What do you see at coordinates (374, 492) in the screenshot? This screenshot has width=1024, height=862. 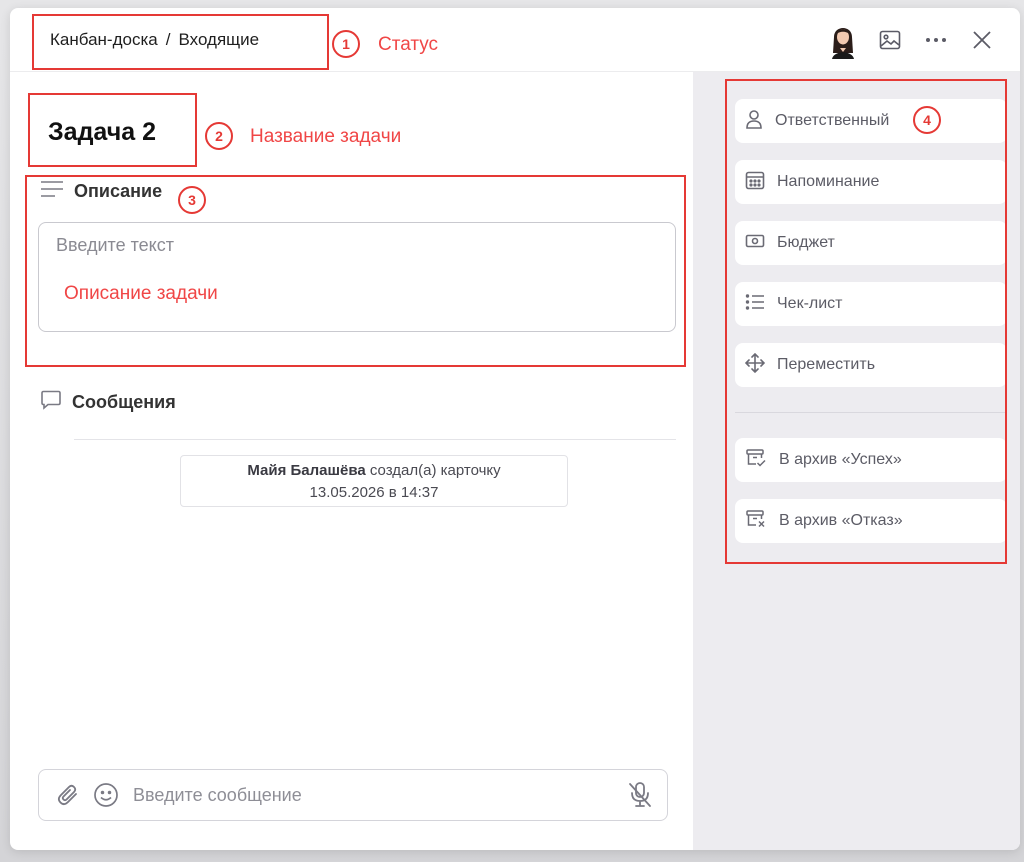 I see `event-timestamp: 13.05.2026 в 14:37` at bounding box center [374, 492].